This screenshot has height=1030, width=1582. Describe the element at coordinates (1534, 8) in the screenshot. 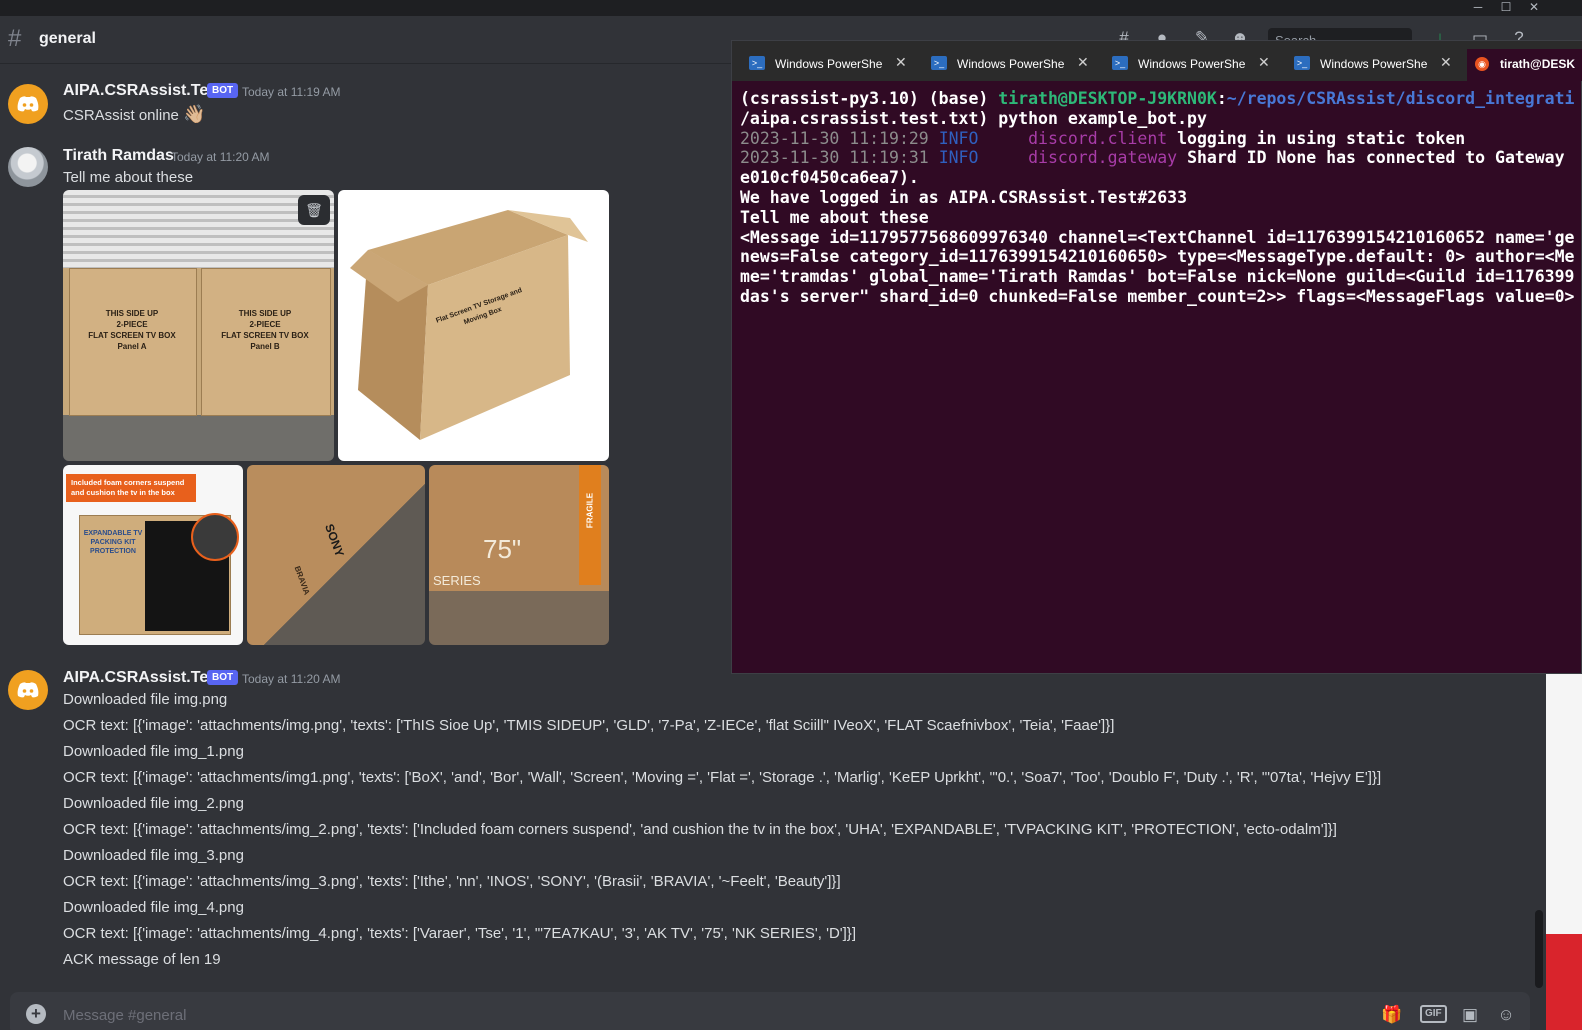

I see `close-window-icon: ✕` at that location.